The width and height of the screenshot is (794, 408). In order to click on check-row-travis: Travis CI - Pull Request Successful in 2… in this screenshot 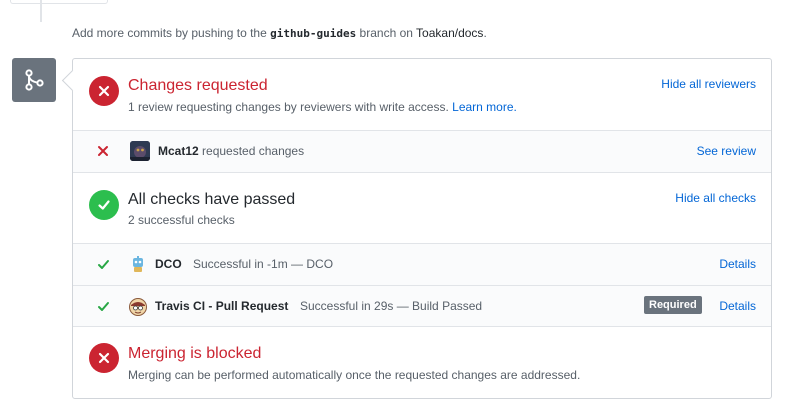, I will do `click(422, 306)`.